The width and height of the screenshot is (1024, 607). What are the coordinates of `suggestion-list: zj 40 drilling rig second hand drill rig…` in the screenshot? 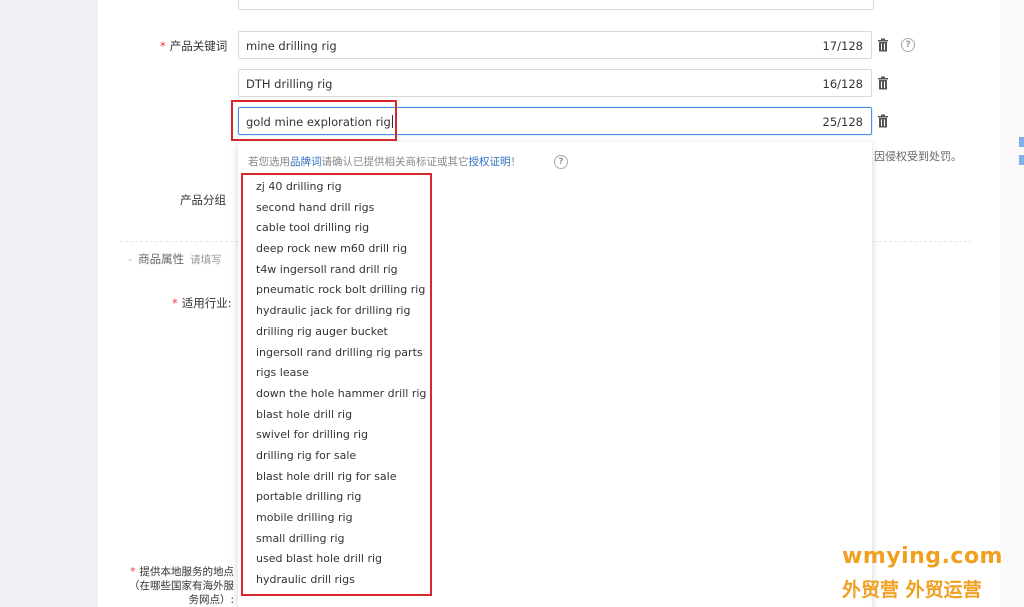 It's located at (341, 385).